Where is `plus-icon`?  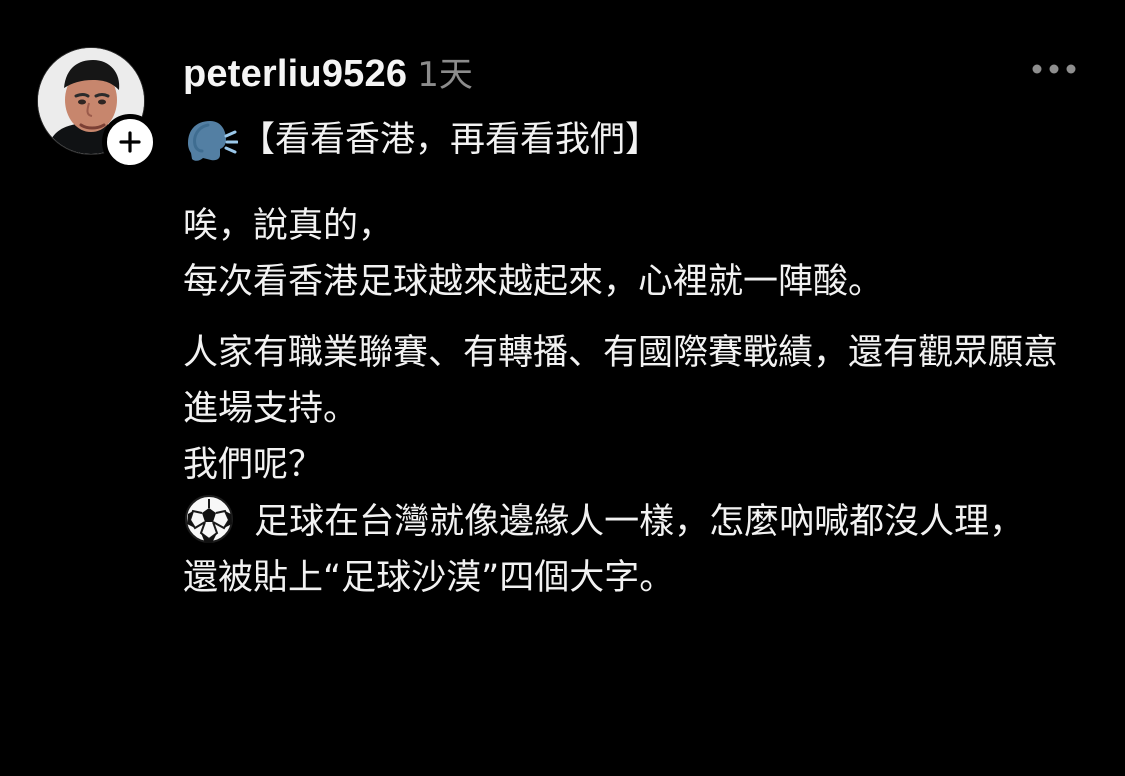 plus-icon is located at coordinates (130, 142).